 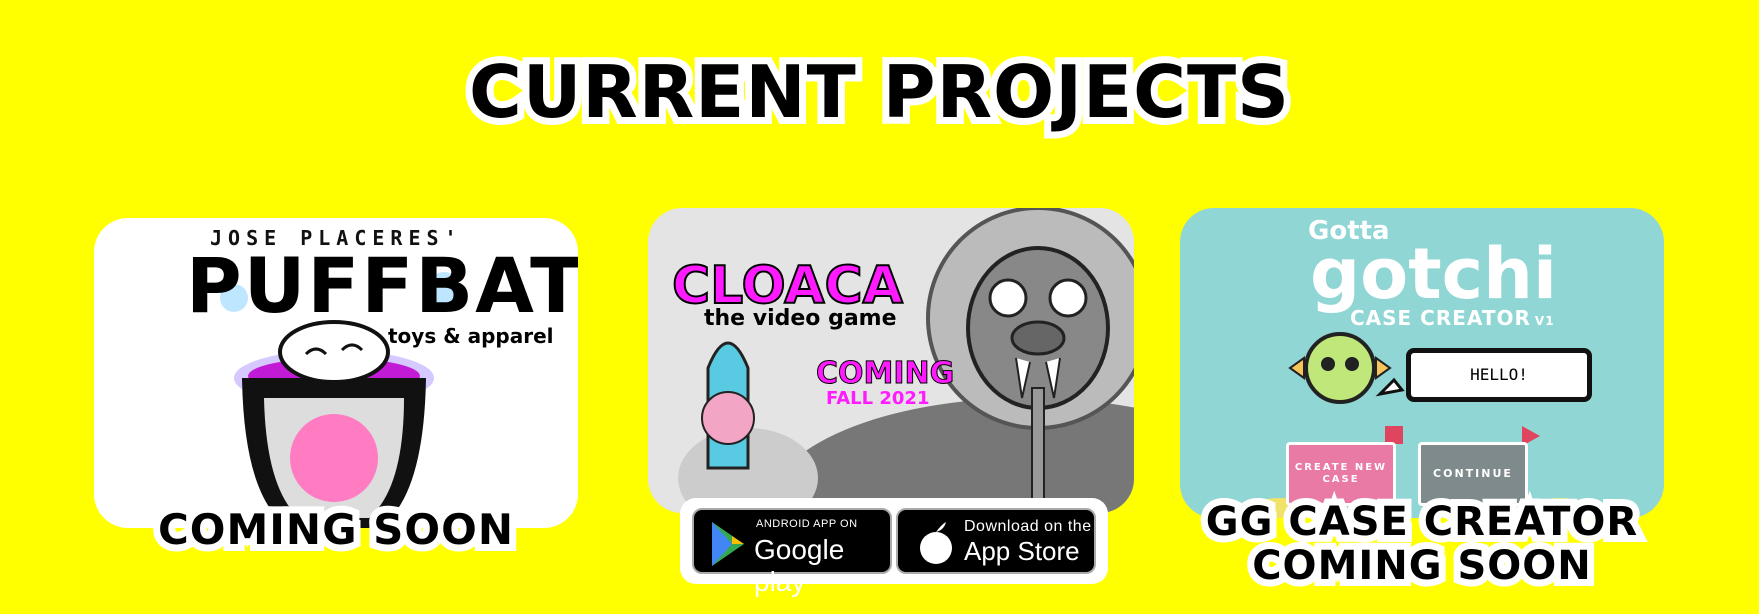 What do you see at coordinates (1341, 474) in the screenshot?
I see `create-new-case-button: CREATE NEW CASE` at bounding box center [1341, 474].